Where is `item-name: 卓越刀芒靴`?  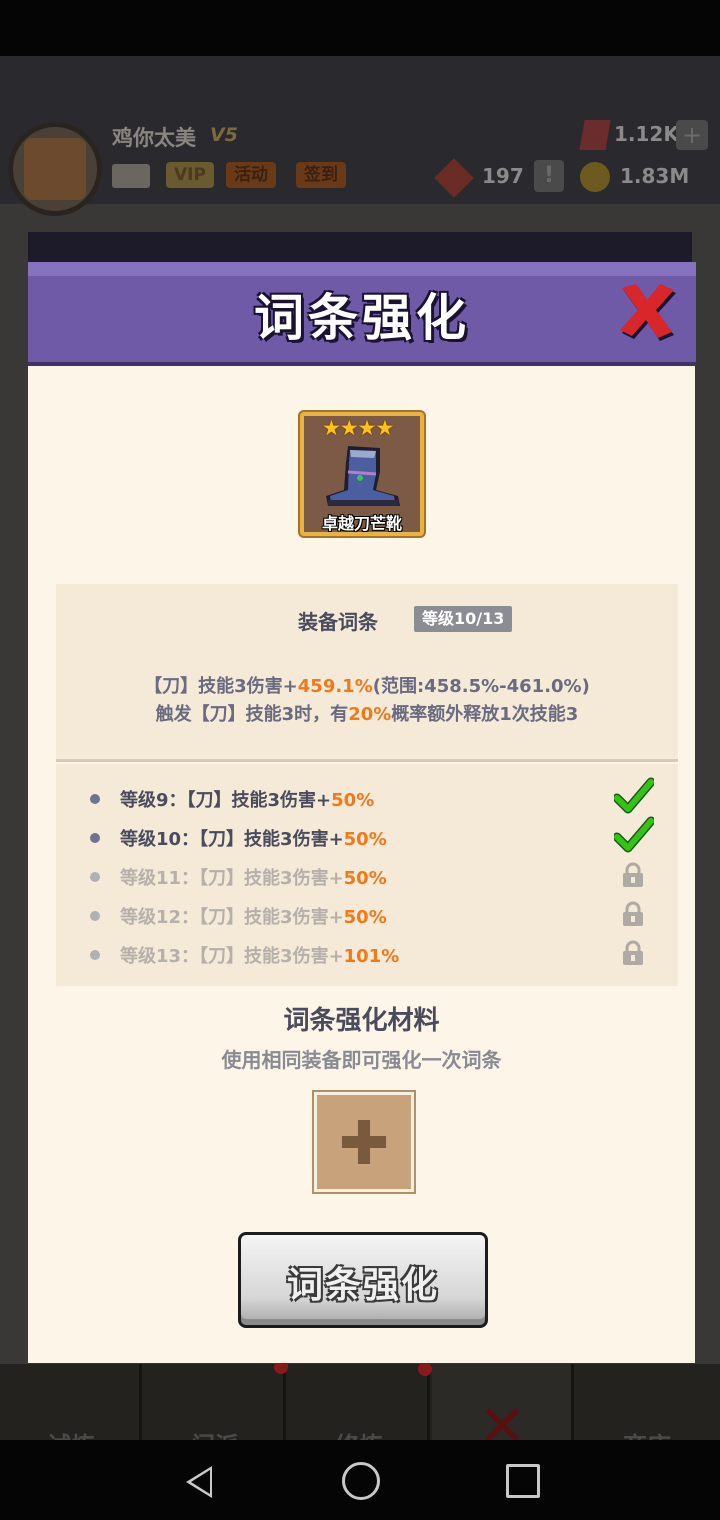
item-name: 卓越刀芒靴 is located at coordinates (361, 523).